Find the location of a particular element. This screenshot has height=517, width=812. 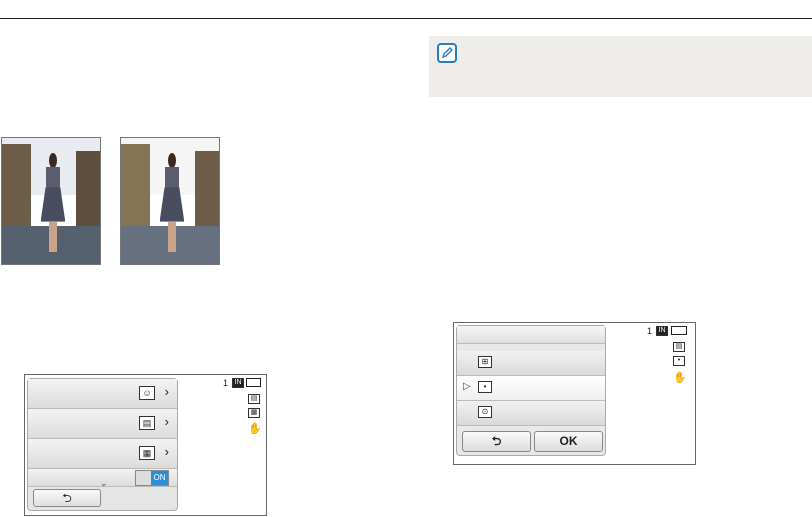

selection-arrow-icon: ▷ is located at coordinates (467, 386).